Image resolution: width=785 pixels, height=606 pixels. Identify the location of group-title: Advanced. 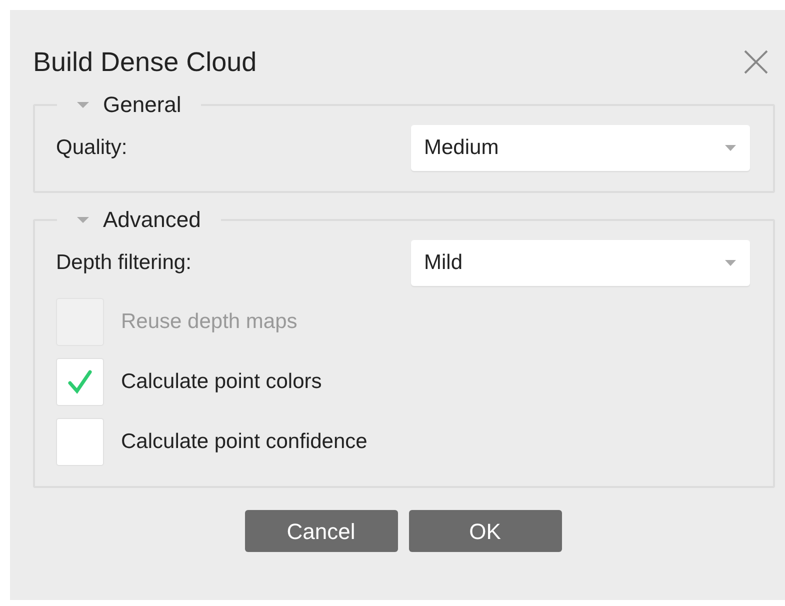
(152, 220).